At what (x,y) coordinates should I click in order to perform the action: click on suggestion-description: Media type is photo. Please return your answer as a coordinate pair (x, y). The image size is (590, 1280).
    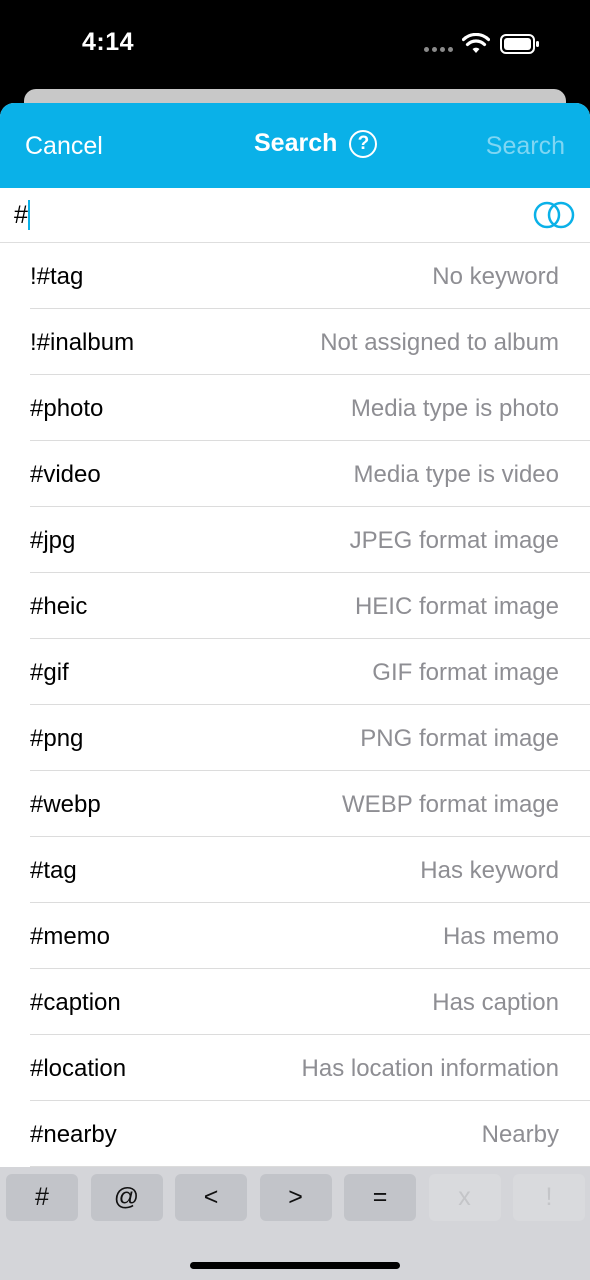
    Looking at the image, I should click on (454, 408).